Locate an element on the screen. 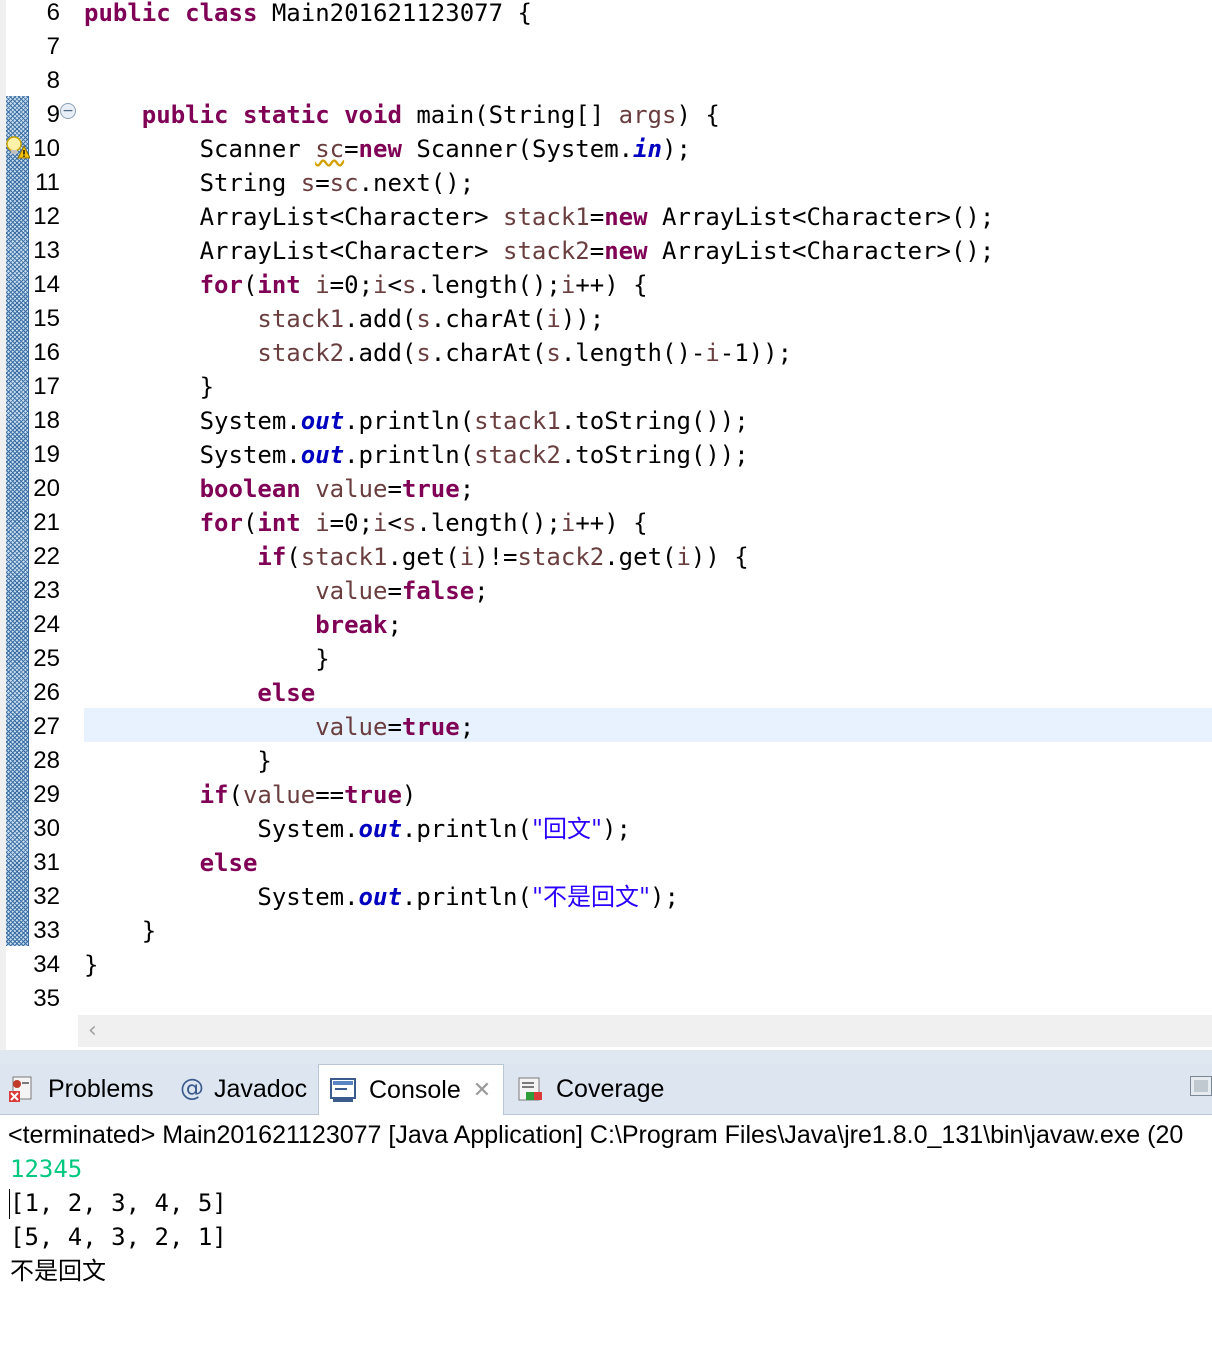 The image size is (1212, 1349). close-icon: ✕ is located at coordinates (482, 1090).